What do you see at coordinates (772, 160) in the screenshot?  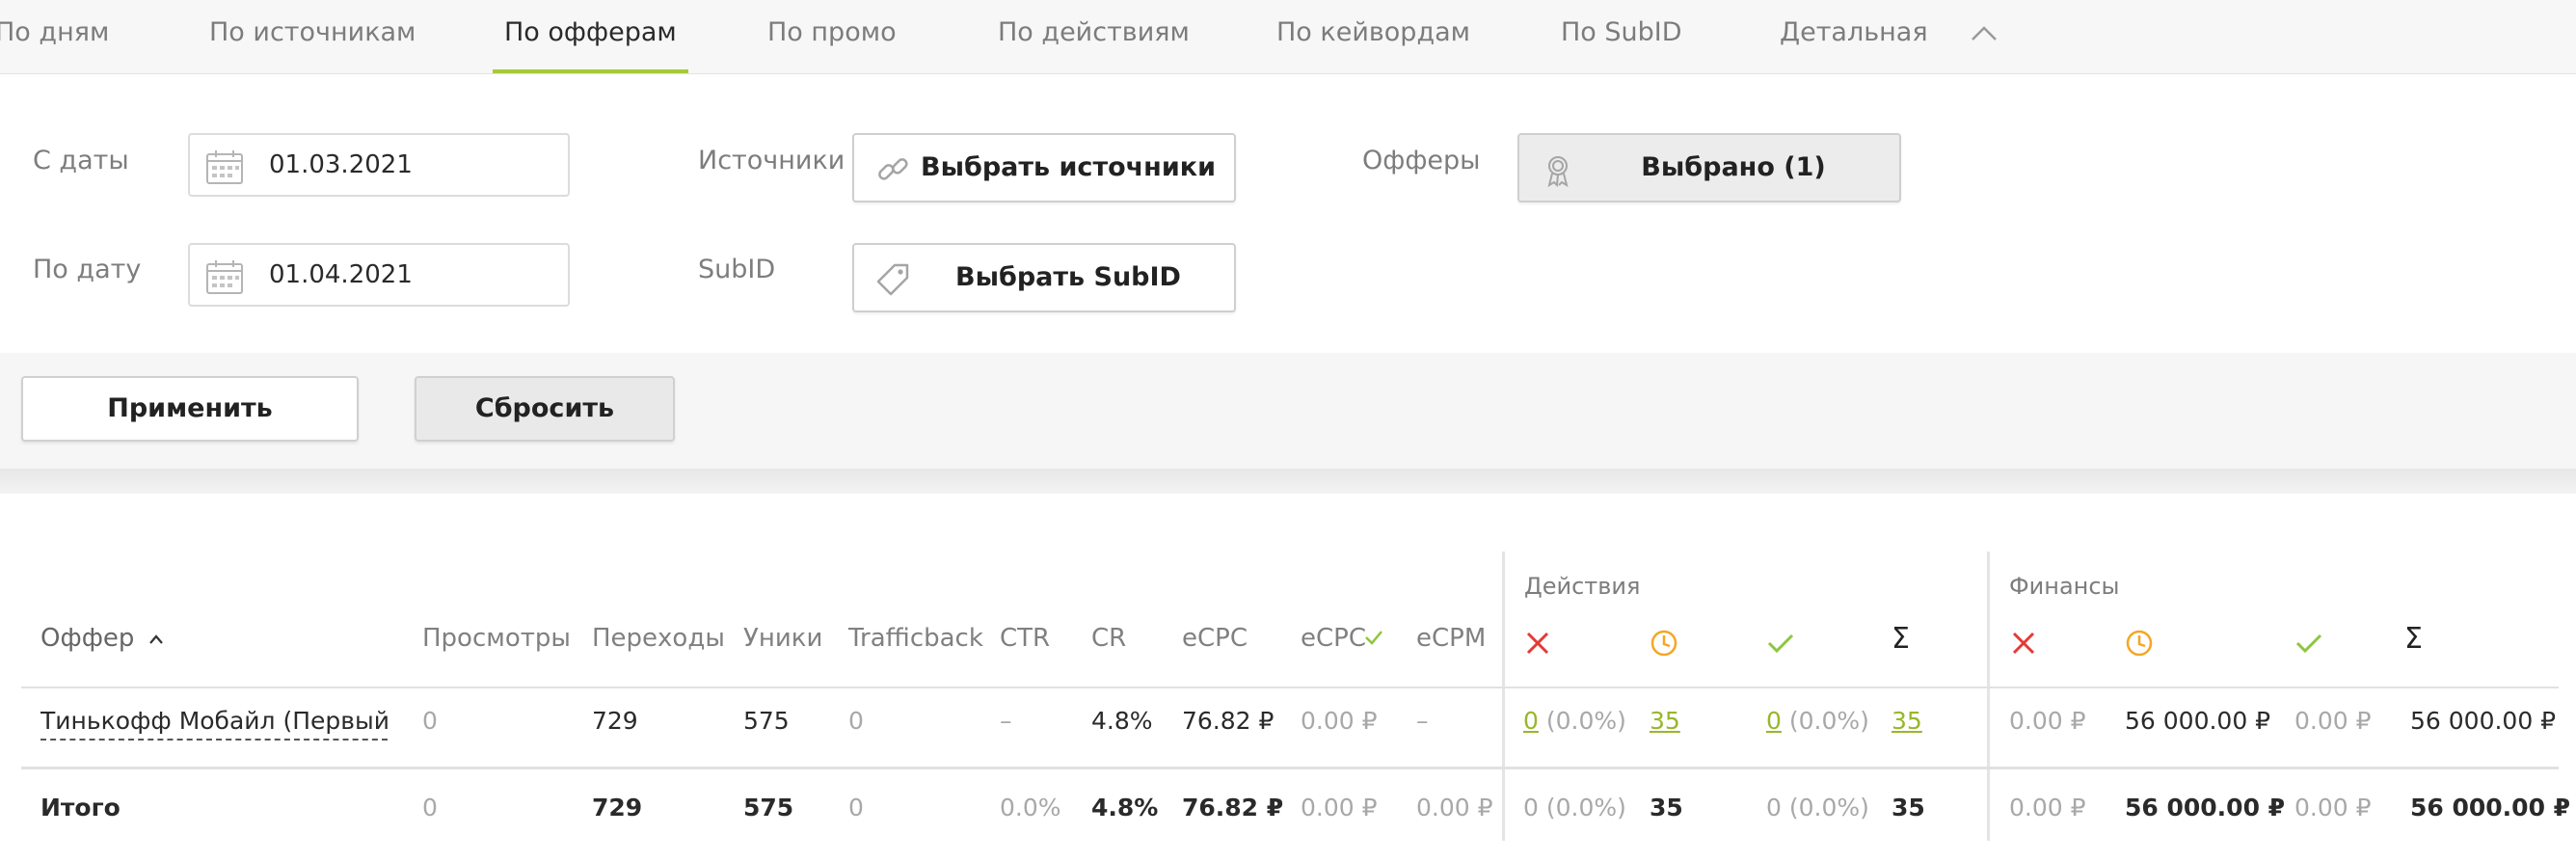 I see `sources-label: Источники` at bounding box center [772, 160].